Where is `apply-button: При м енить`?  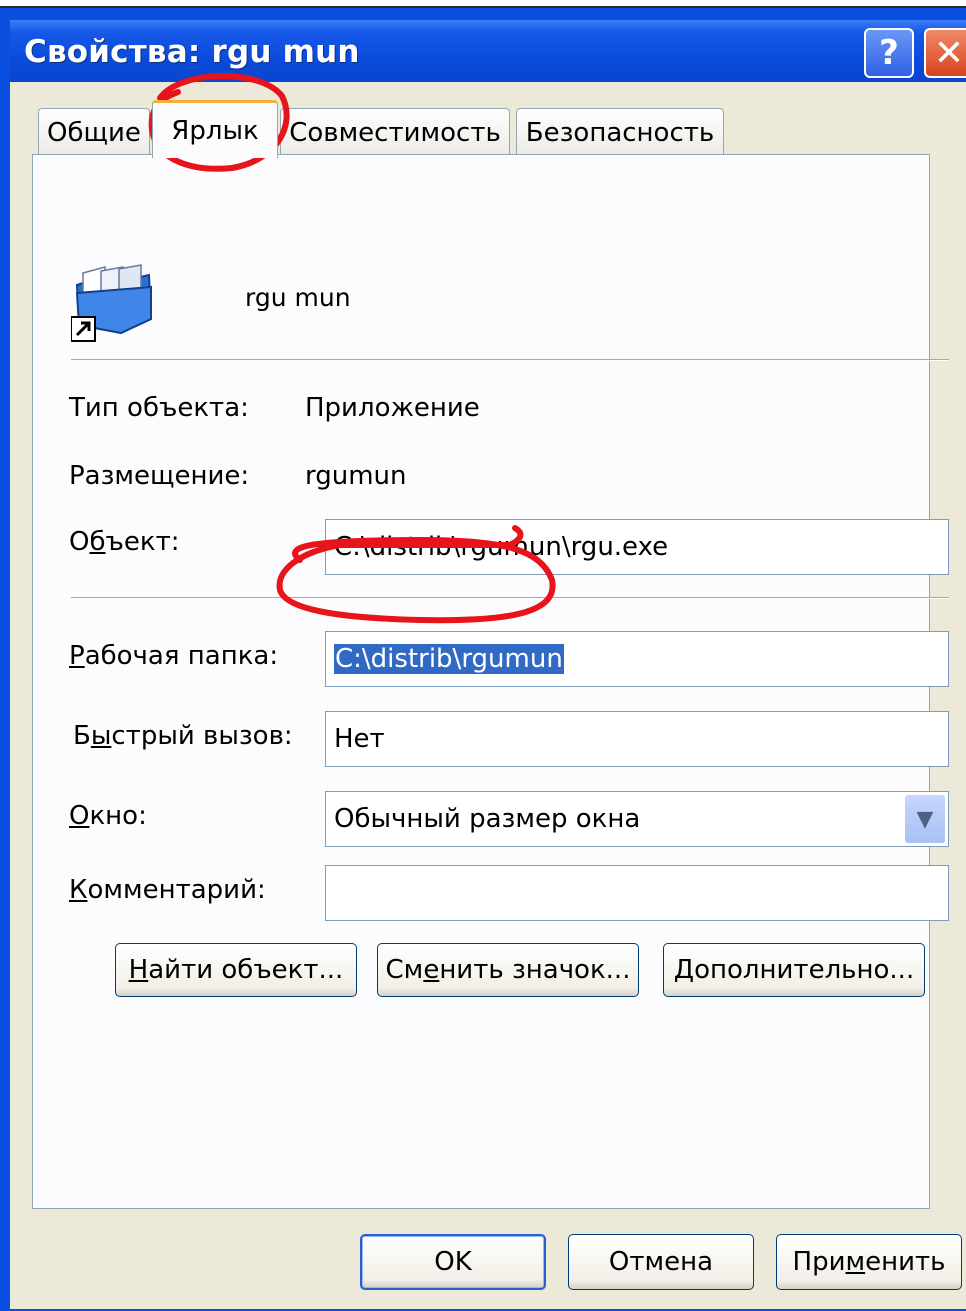 apply-button: При м енить is located at coordinates (869, 1262).